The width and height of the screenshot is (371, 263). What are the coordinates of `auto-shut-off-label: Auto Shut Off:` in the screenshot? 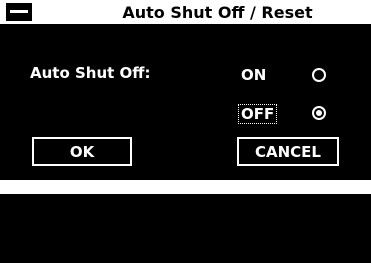 It's located at (90, 73).